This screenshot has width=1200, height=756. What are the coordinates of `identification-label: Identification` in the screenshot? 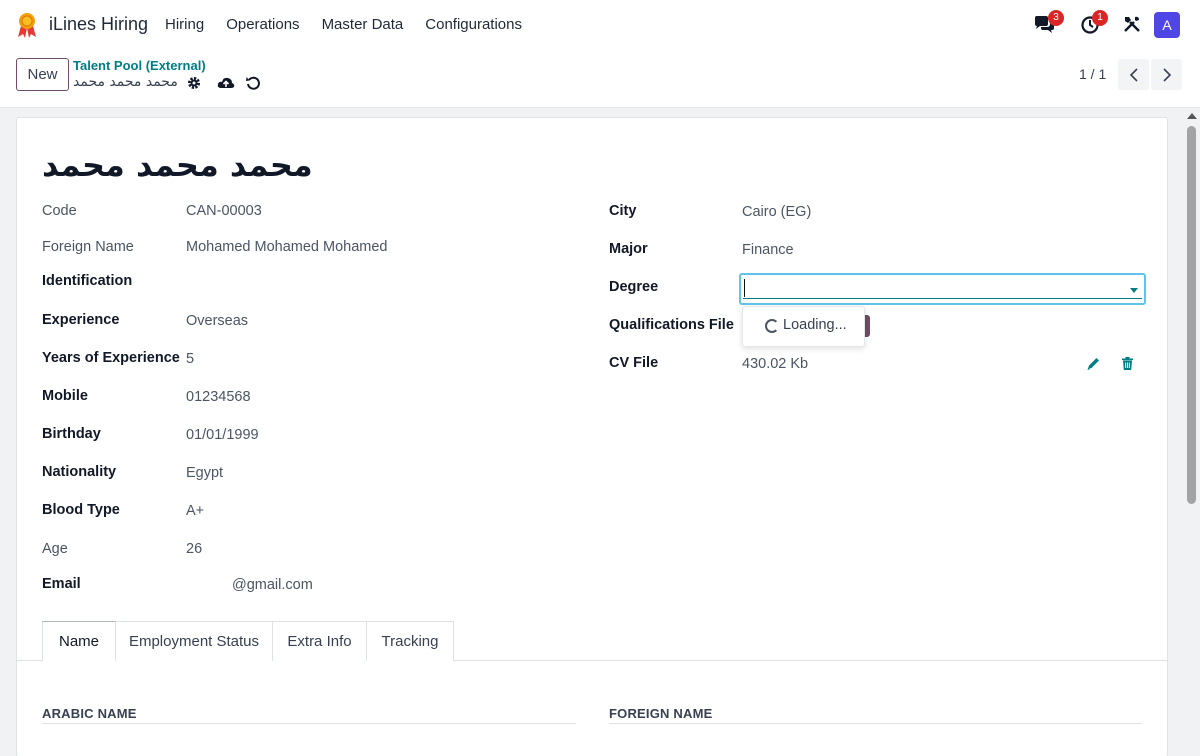 It's located at (87, 281).